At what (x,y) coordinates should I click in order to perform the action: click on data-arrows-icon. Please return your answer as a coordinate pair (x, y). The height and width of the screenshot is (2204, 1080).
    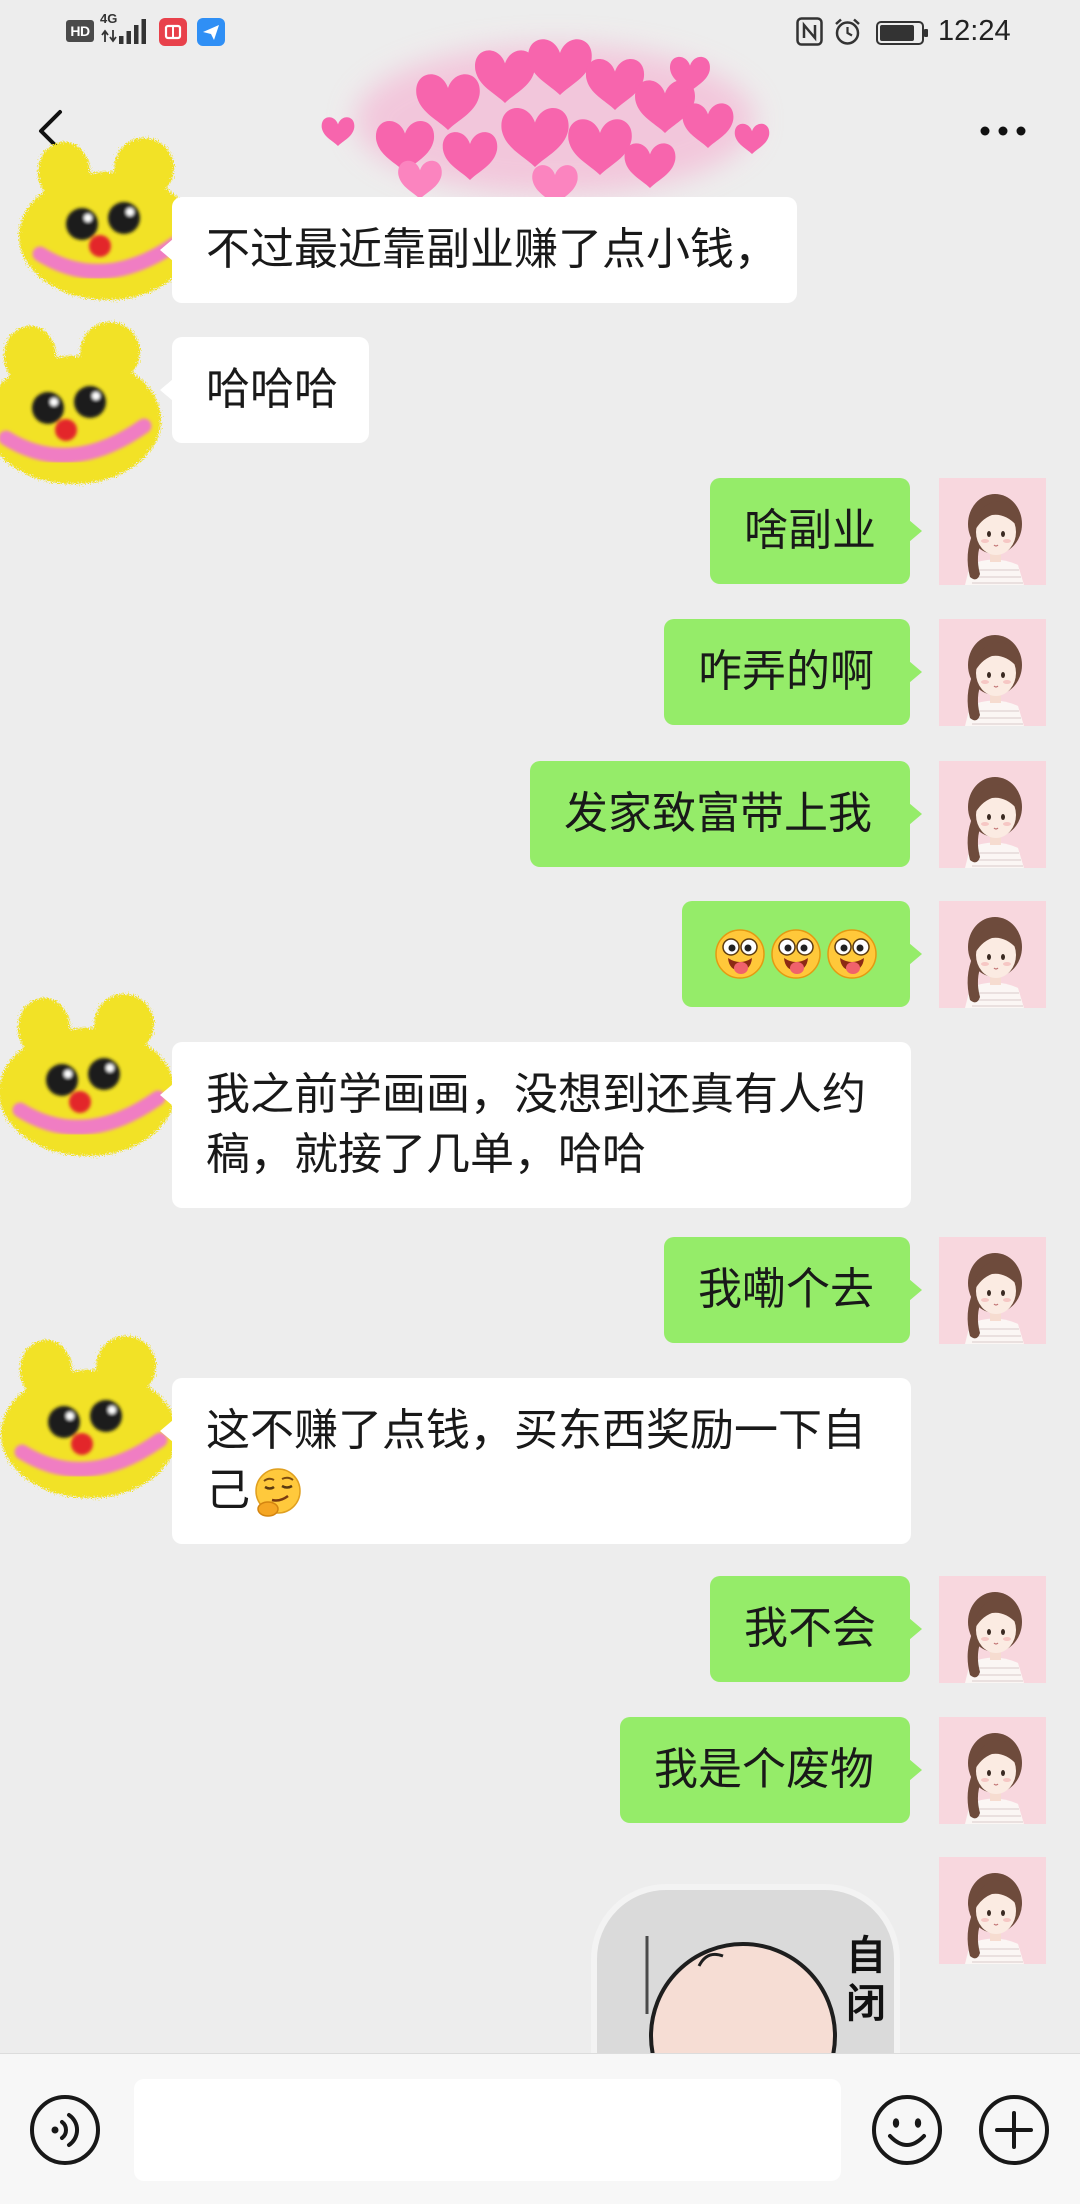
    Looking at the image, I should click on (109, 36).